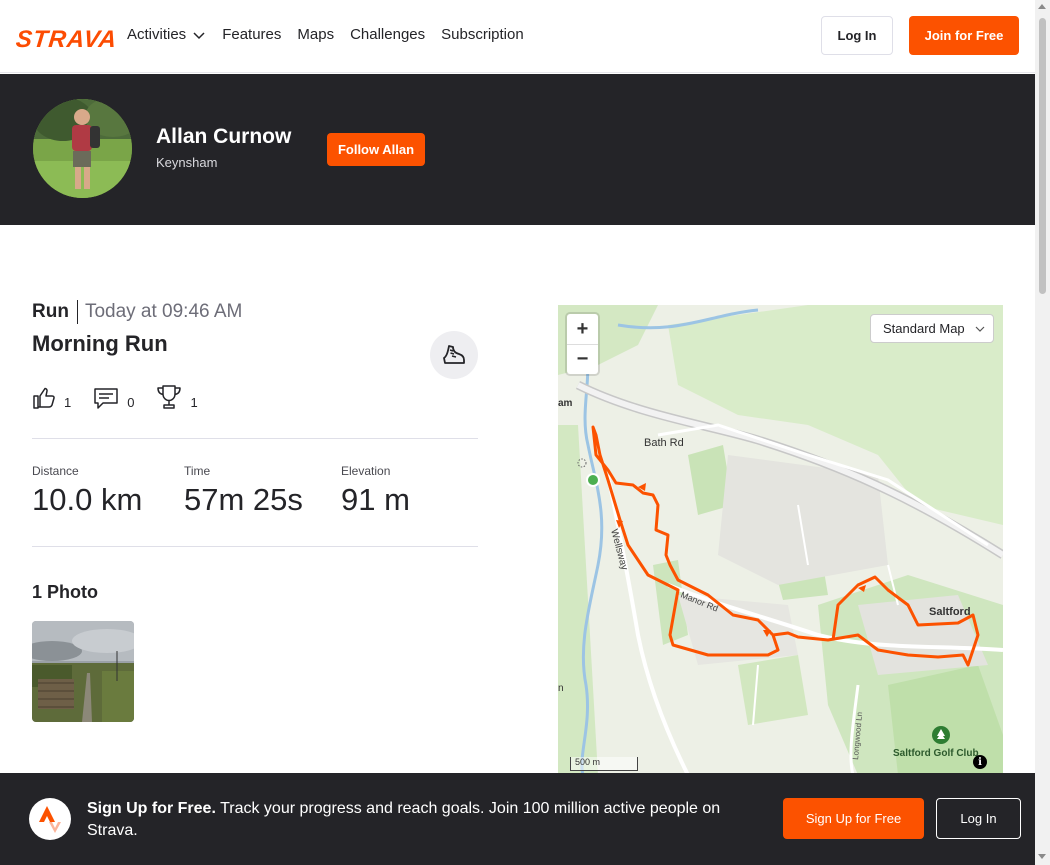 The height and width of the screenshot is (865, 1050). I want to click on athlete-location: Keynsham, so click(187, 162).